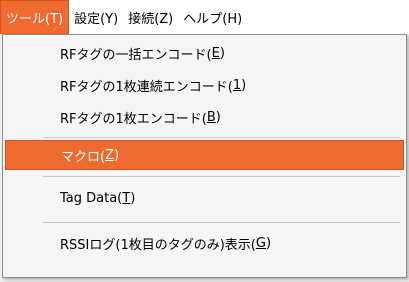  I want to click on menu-item-continuous-encode: RFタグの1枚連続エンコード(1), so click(204, 85).